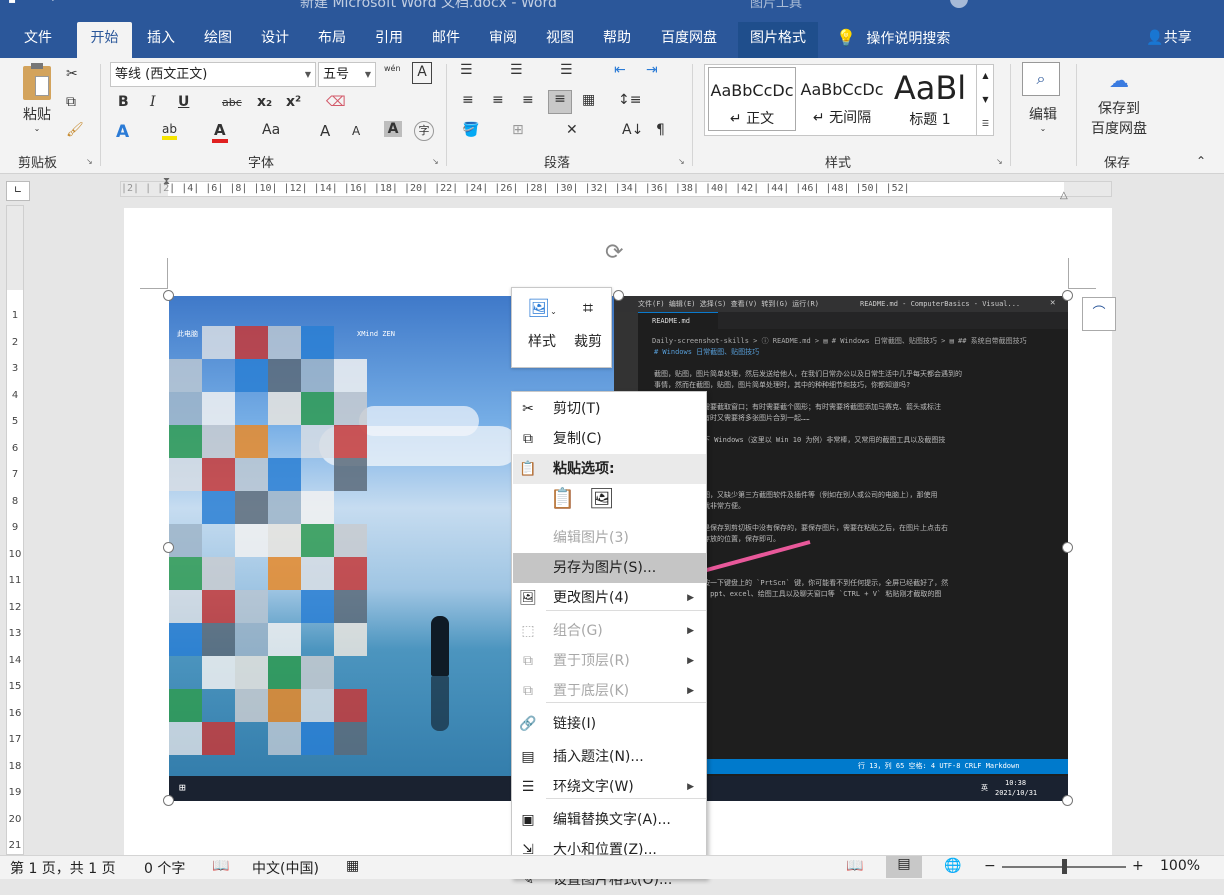 This screenshot has width=1224, height=895. I want to click on superscript-button: x², so click(293, 102).